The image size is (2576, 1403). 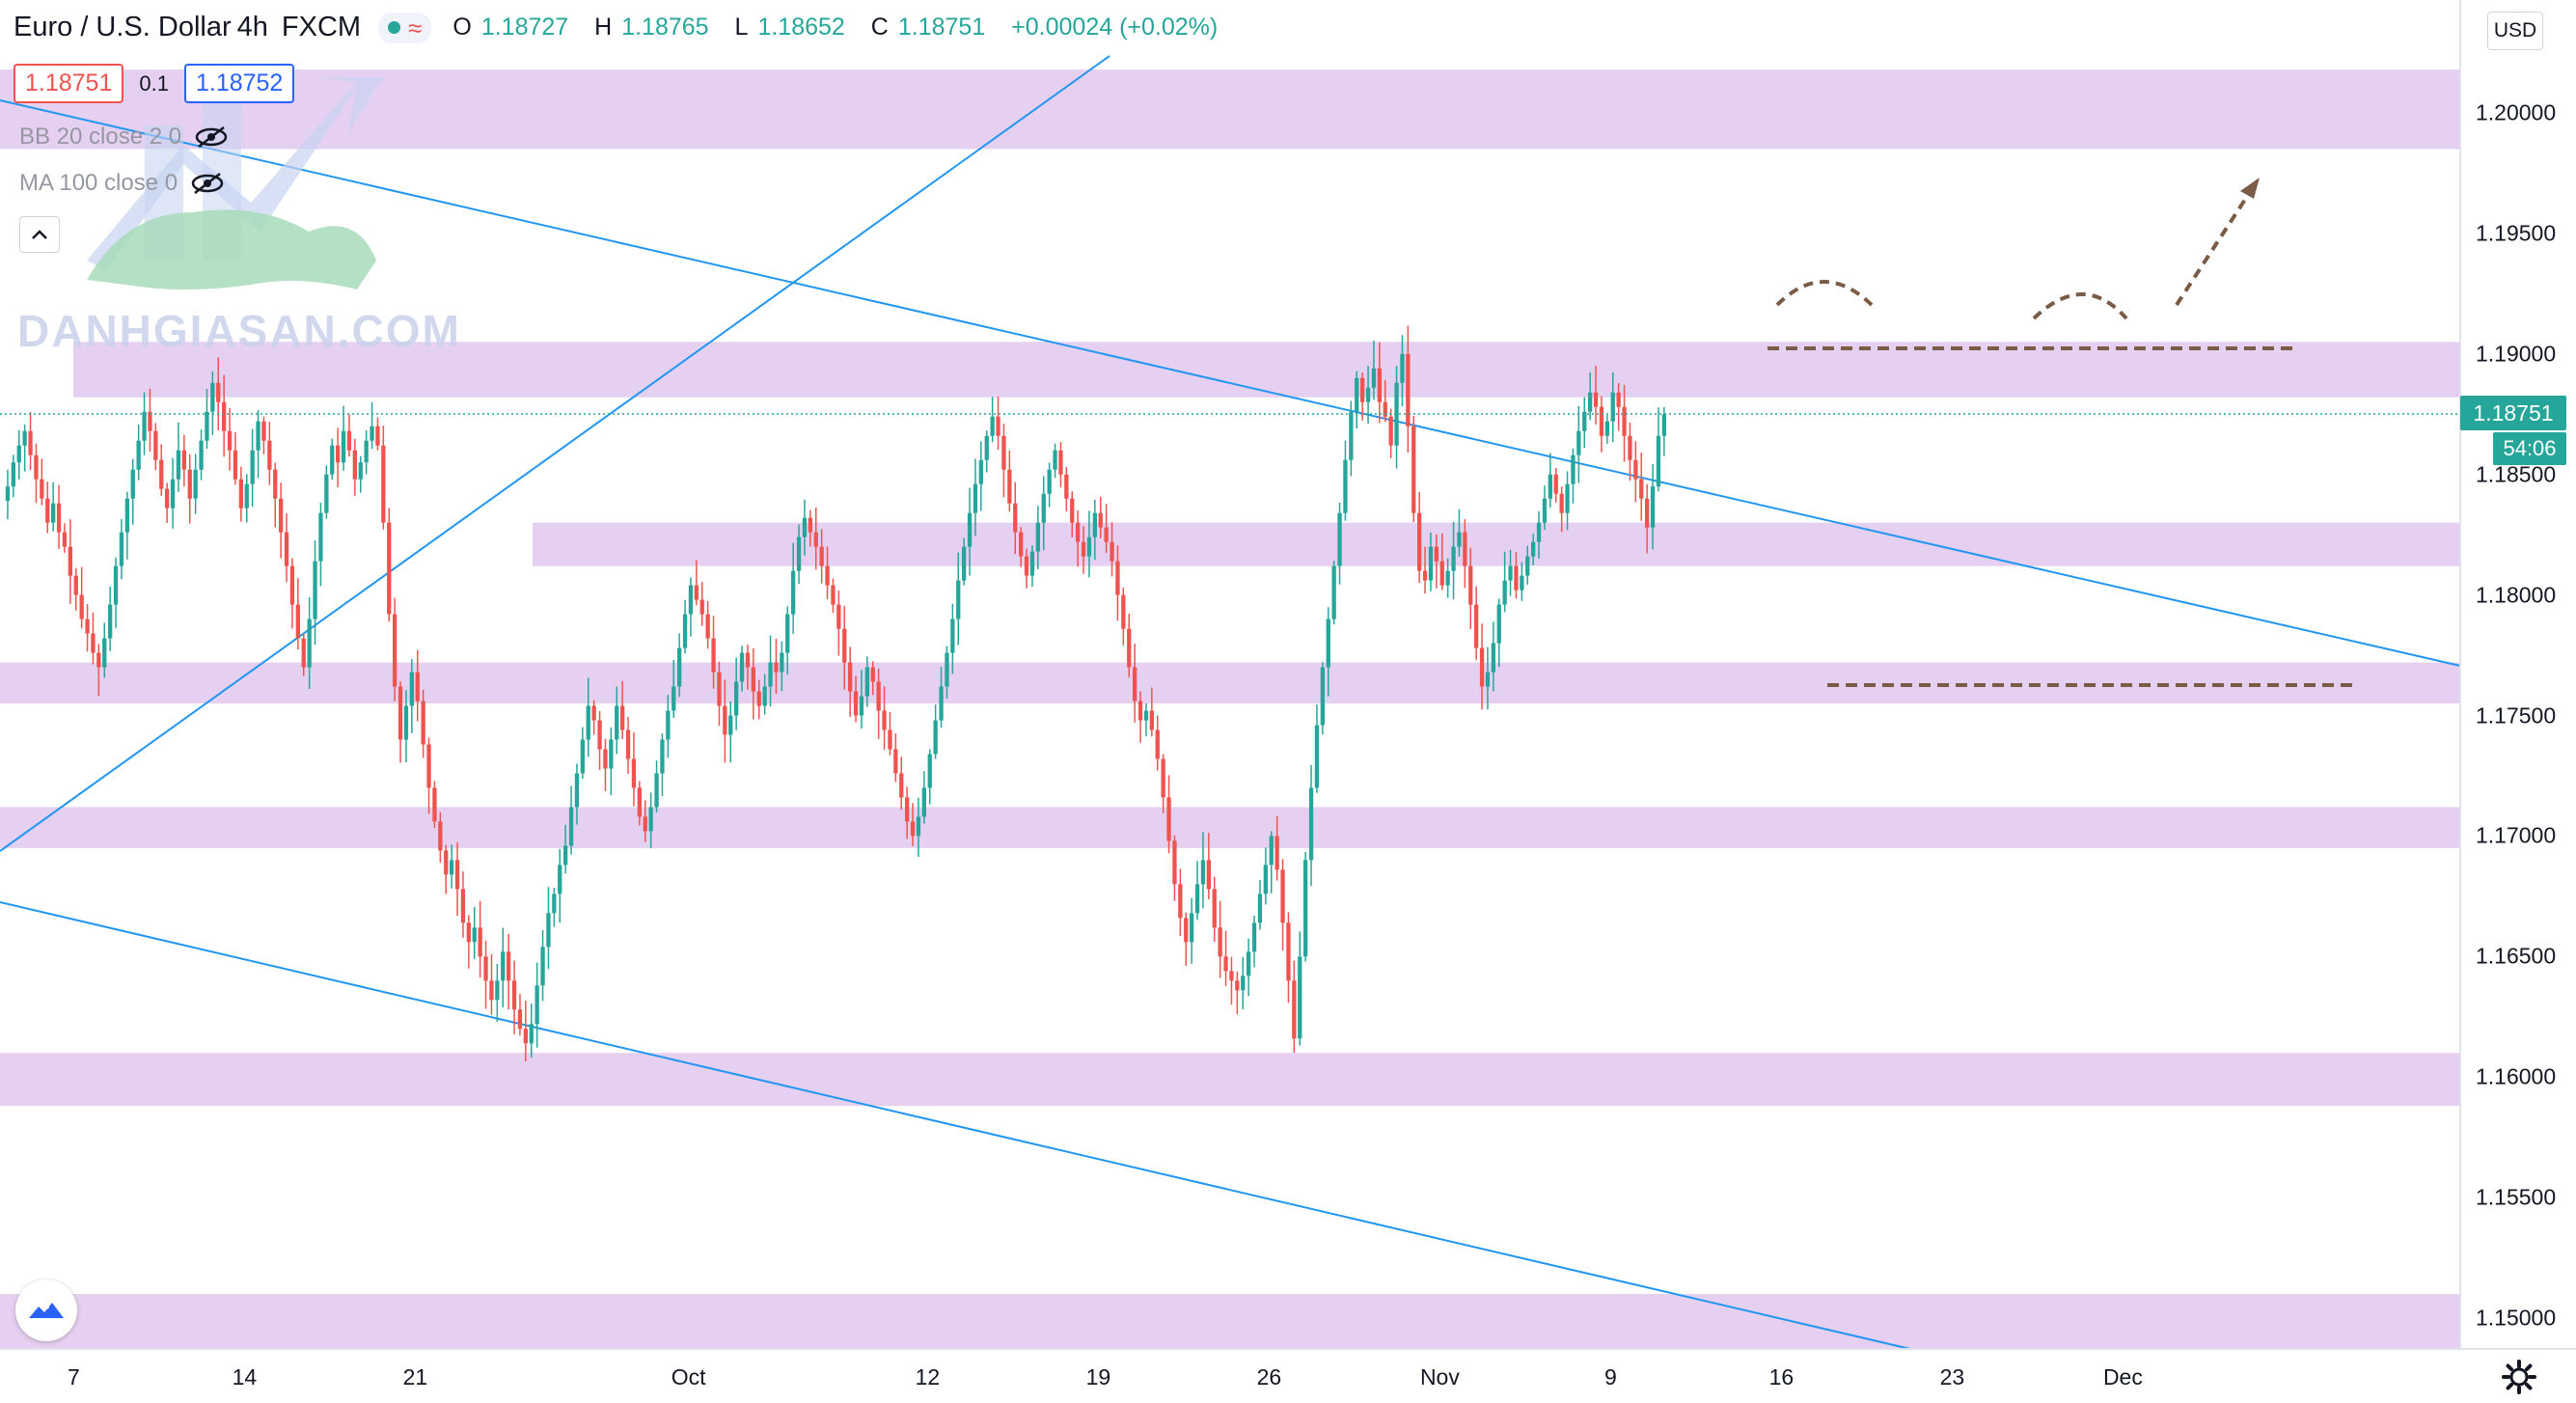 What do you see at coordinates (405, 28) in the screenshot?
I see `status-badges: ≈` at bounding box center [405, 28].